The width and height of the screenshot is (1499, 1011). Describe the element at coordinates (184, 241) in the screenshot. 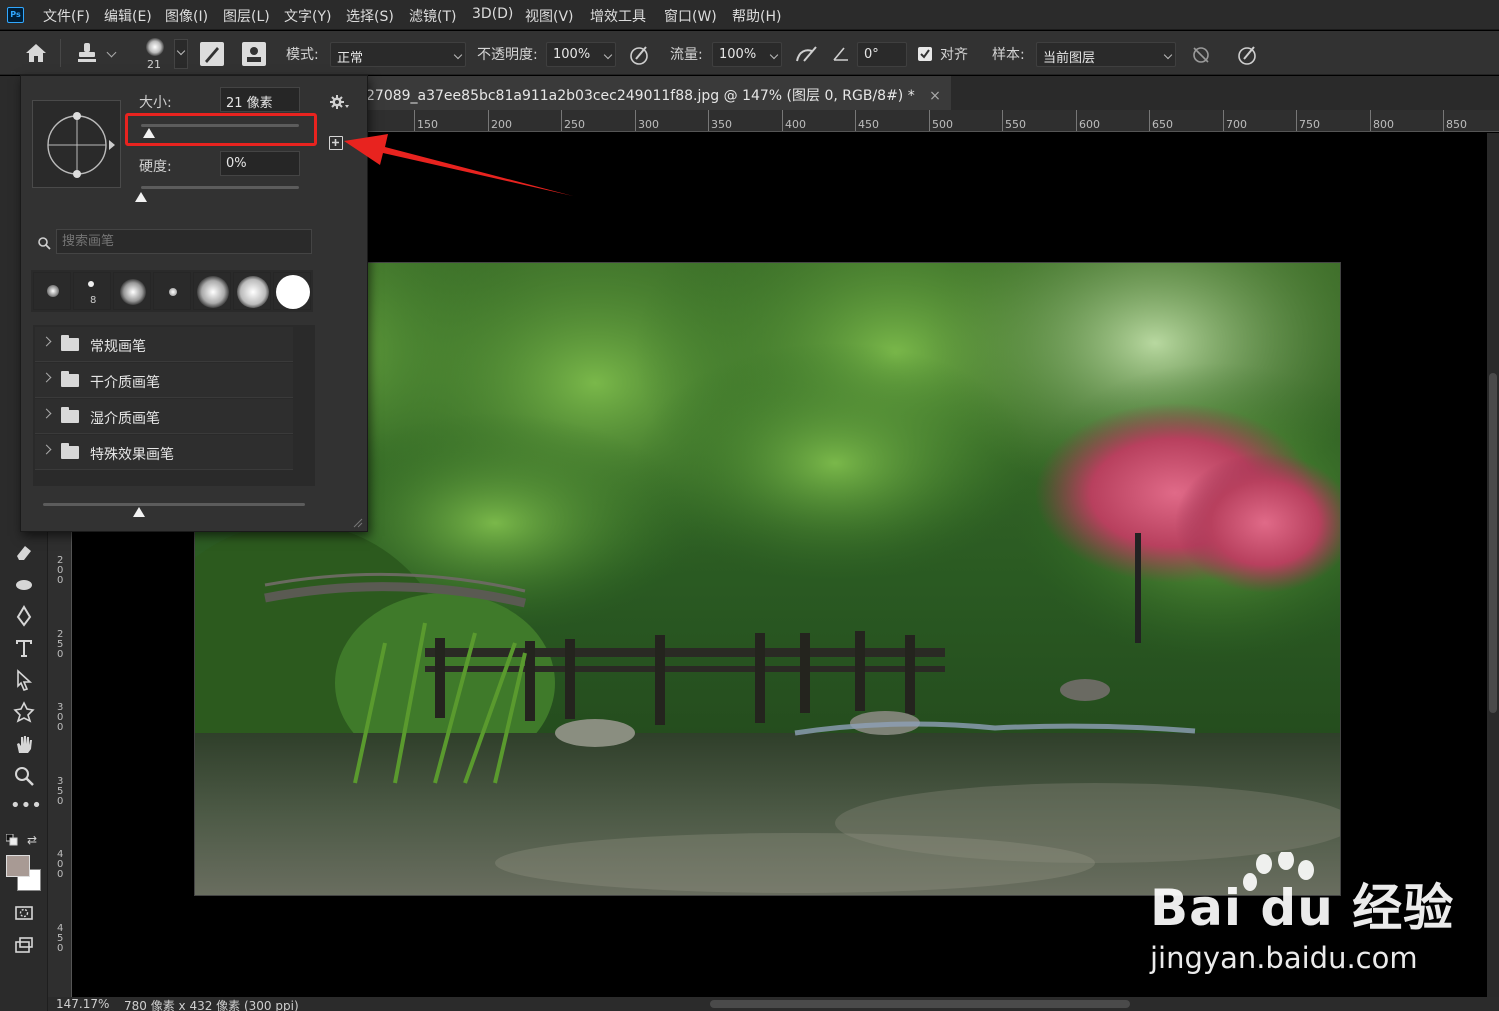

I see `brush-search-input` at that location.